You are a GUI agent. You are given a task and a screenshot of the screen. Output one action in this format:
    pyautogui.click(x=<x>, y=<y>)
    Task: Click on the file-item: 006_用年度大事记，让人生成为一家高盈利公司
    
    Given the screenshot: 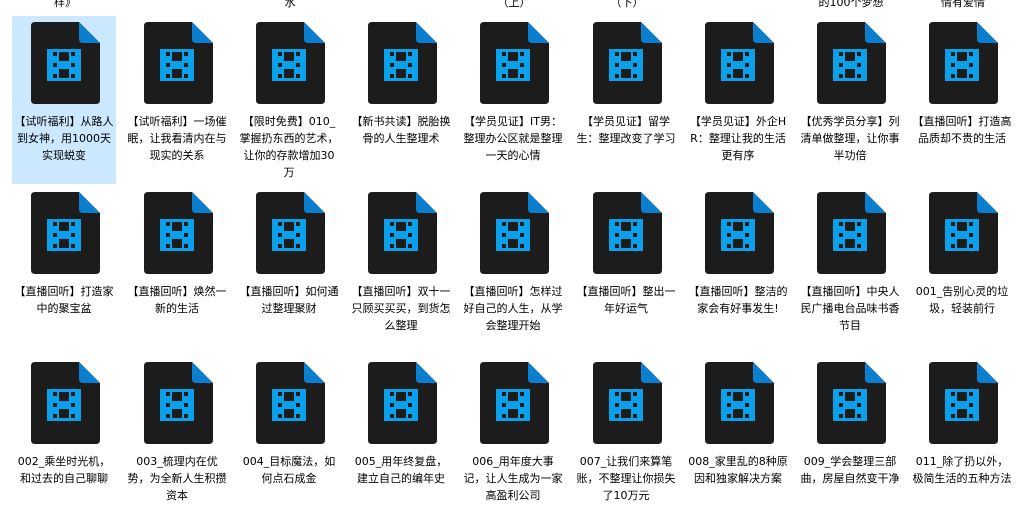 What is the action you would take?
    pyautogui.click(x=513, y=440)
    